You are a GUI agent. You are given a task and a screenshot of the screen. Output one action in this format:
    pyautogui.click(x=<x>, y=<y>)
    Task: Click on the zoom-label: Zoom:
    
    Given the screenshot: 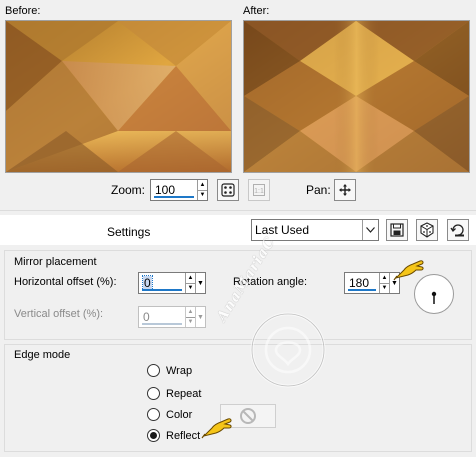 What is the action you would take?
    pyautogui.click(x=128, y=190)
    